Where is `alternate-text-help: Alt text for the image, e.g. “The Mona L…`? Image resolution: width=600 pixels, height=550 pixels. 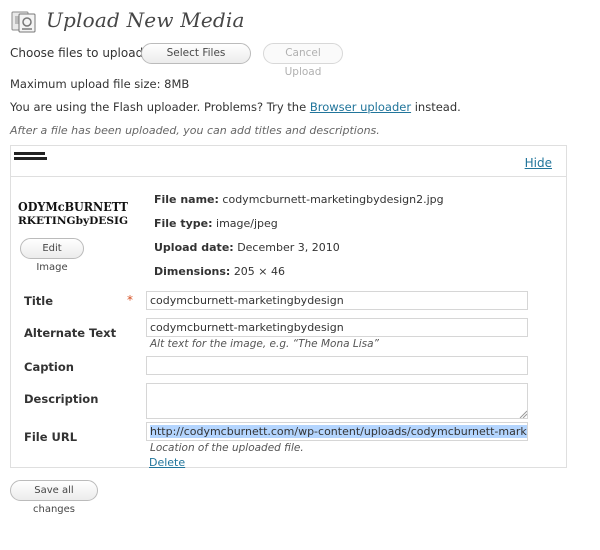
alternate-text-help: Alt text for the image, e.g. “The Mona L… is located at coordinates (264, 344).